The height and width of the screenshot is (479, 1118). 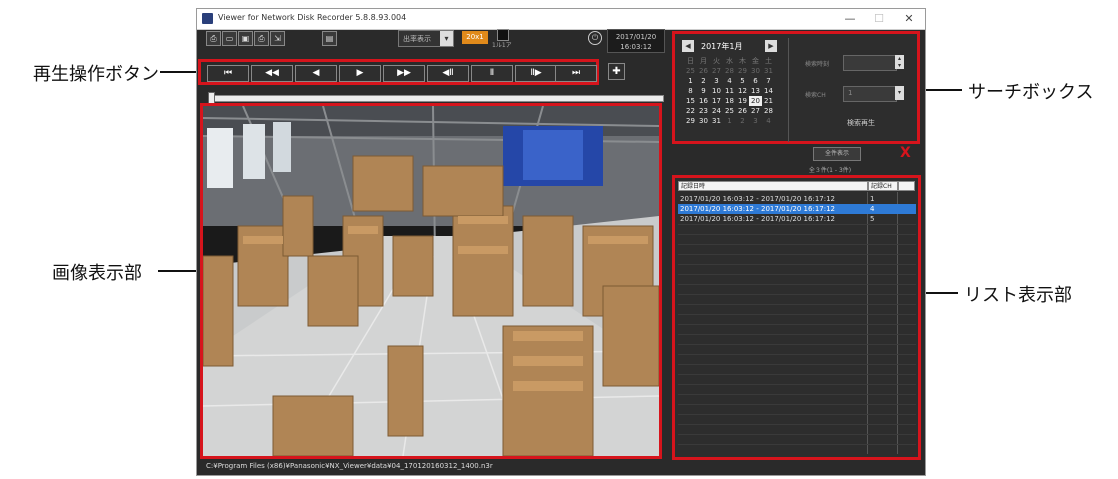 What do you see at coordinates (768, 101) in the screenshot?
I see `calendar-day: 21` at bounding box center [768, 101].